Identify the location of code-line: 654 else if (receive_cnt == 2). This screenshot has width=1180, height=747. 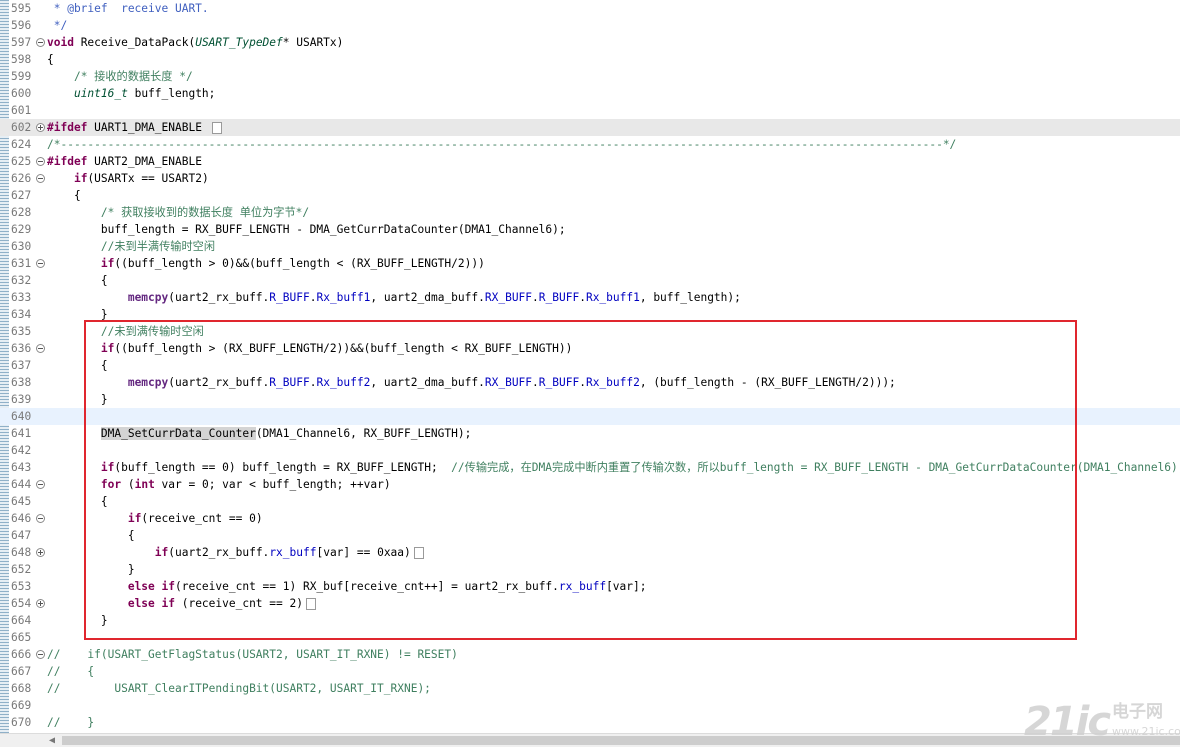
(590, 603).